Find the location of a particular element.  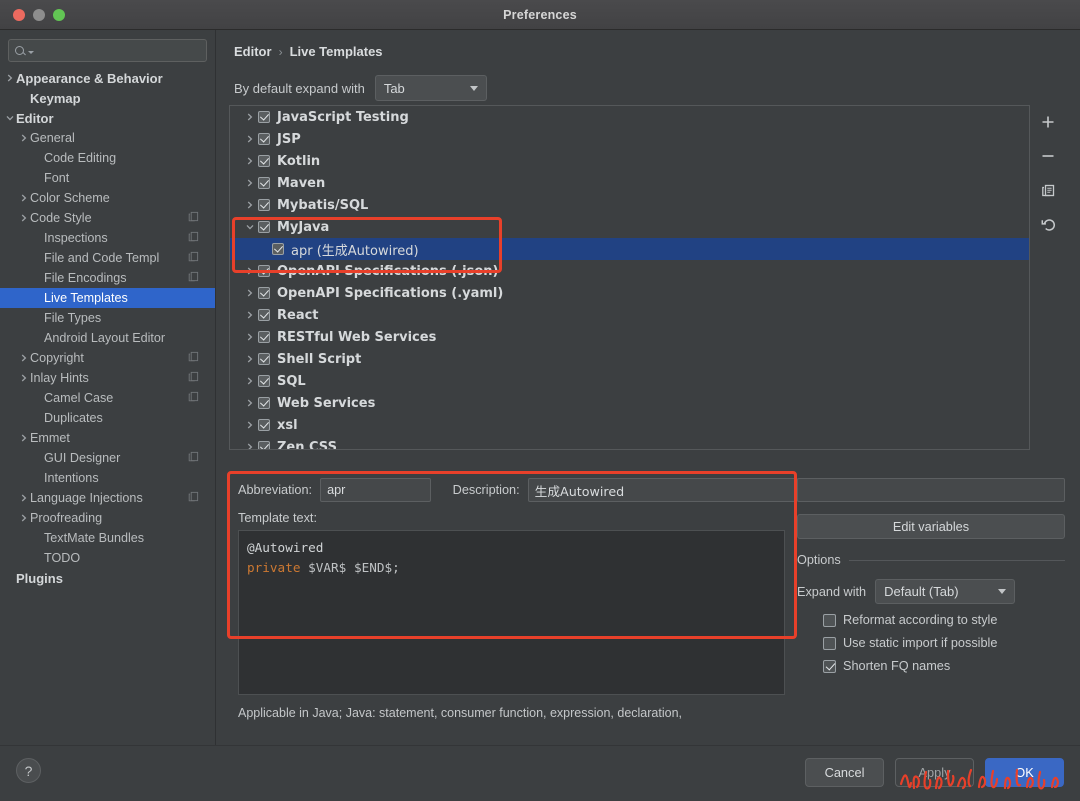

search-box is located at coordinates (107, 50).